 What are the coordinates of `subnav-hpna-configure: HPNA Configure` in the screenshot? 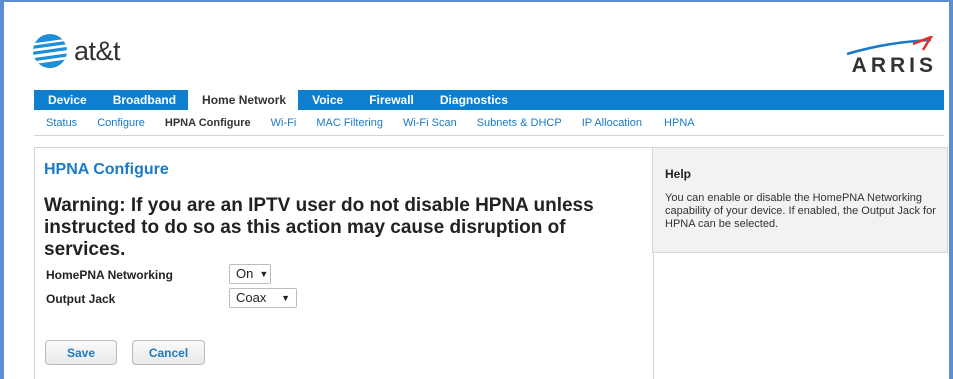 It's located at (208, 123).